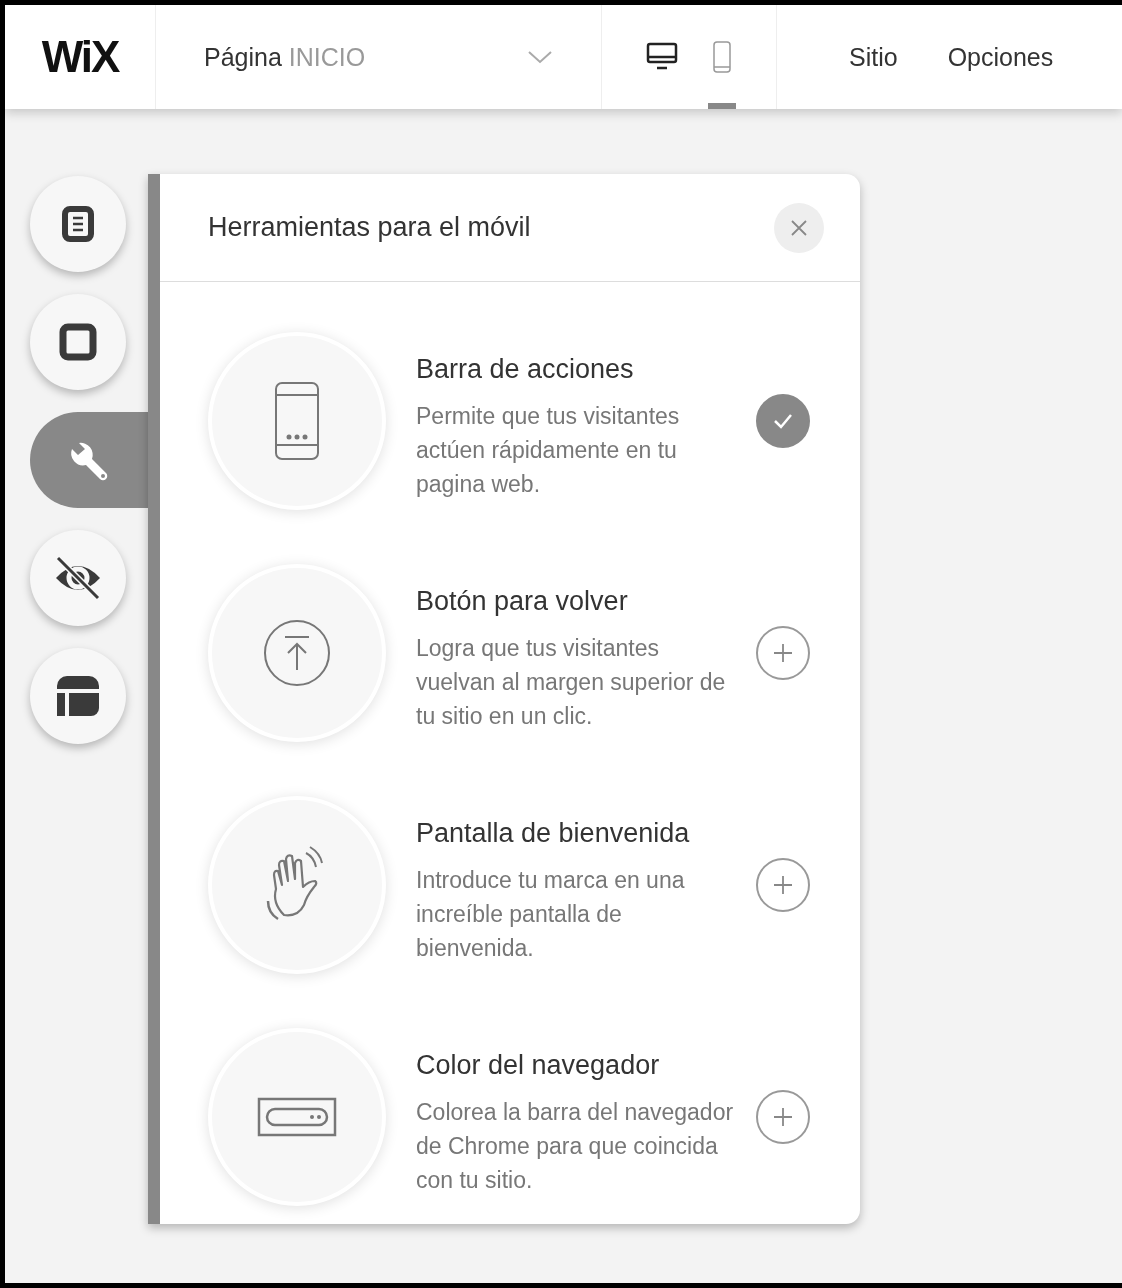 This screenshot has width=1122, height=1288. I want to click on added-check-button, so click(783, 421).